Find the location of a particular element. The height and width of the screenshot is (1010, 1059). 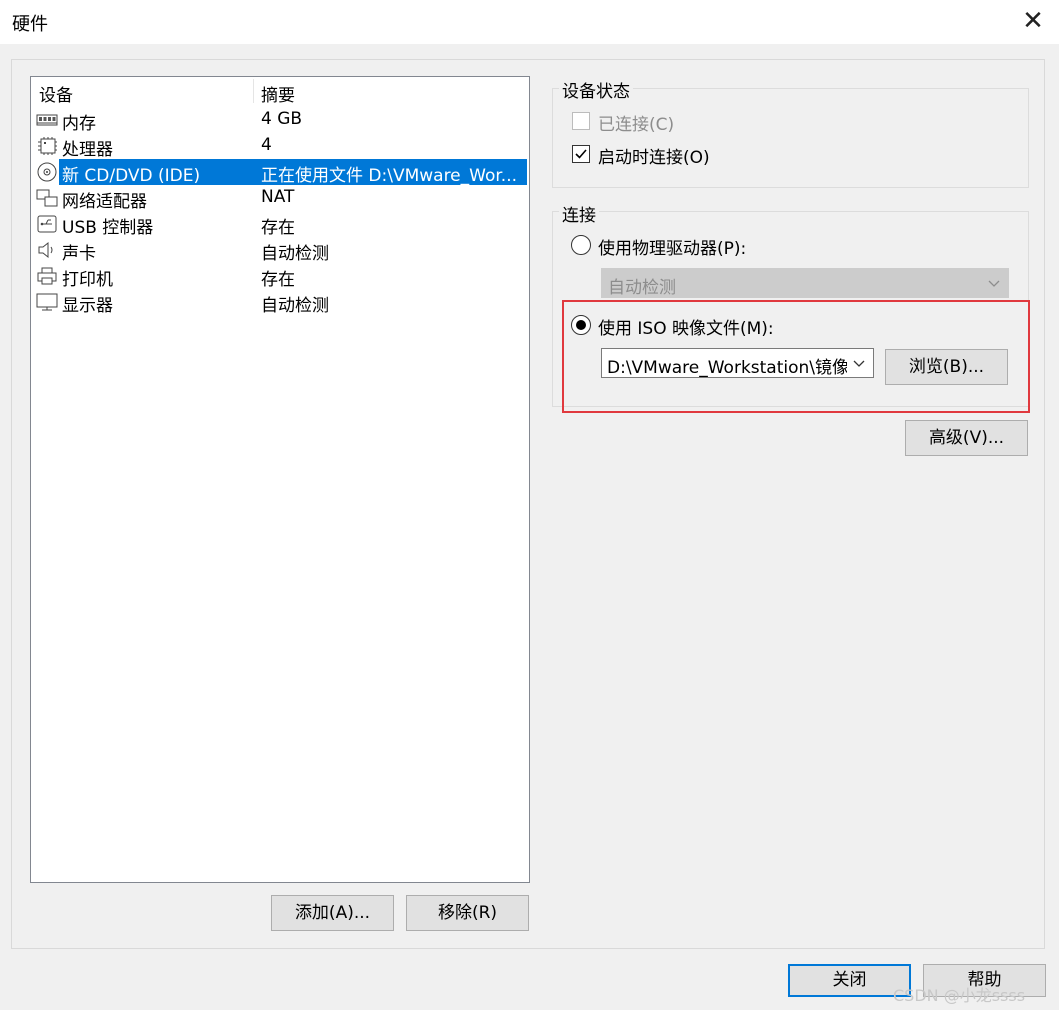

device-name: 显示器 is located at coordinates (87, 306).